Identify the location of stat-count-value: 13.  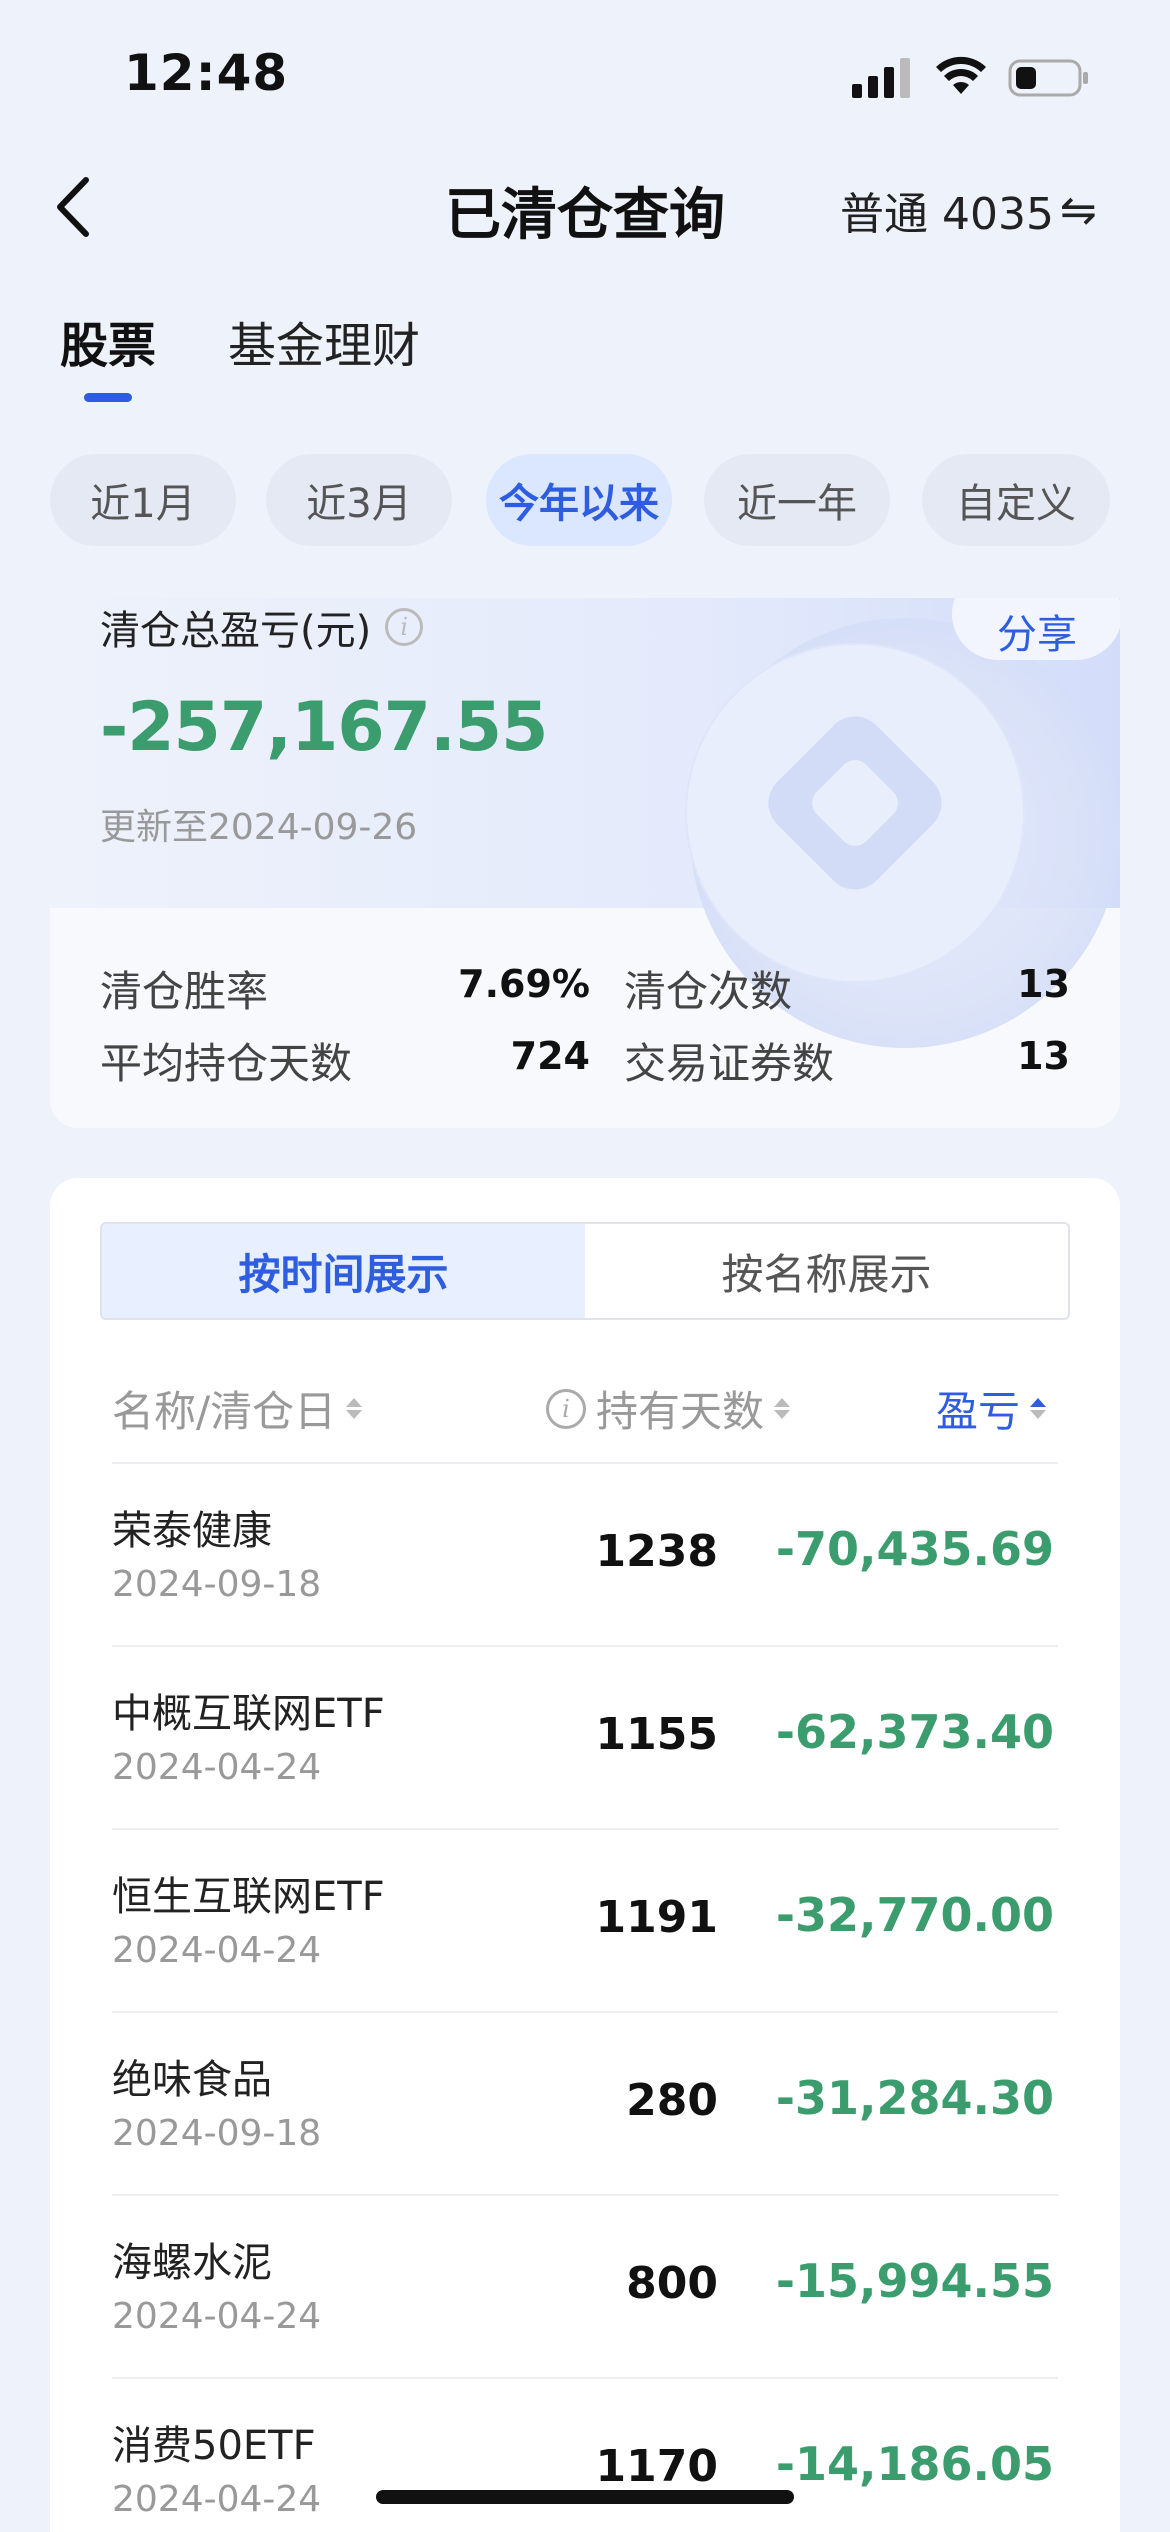
(1043, 984).